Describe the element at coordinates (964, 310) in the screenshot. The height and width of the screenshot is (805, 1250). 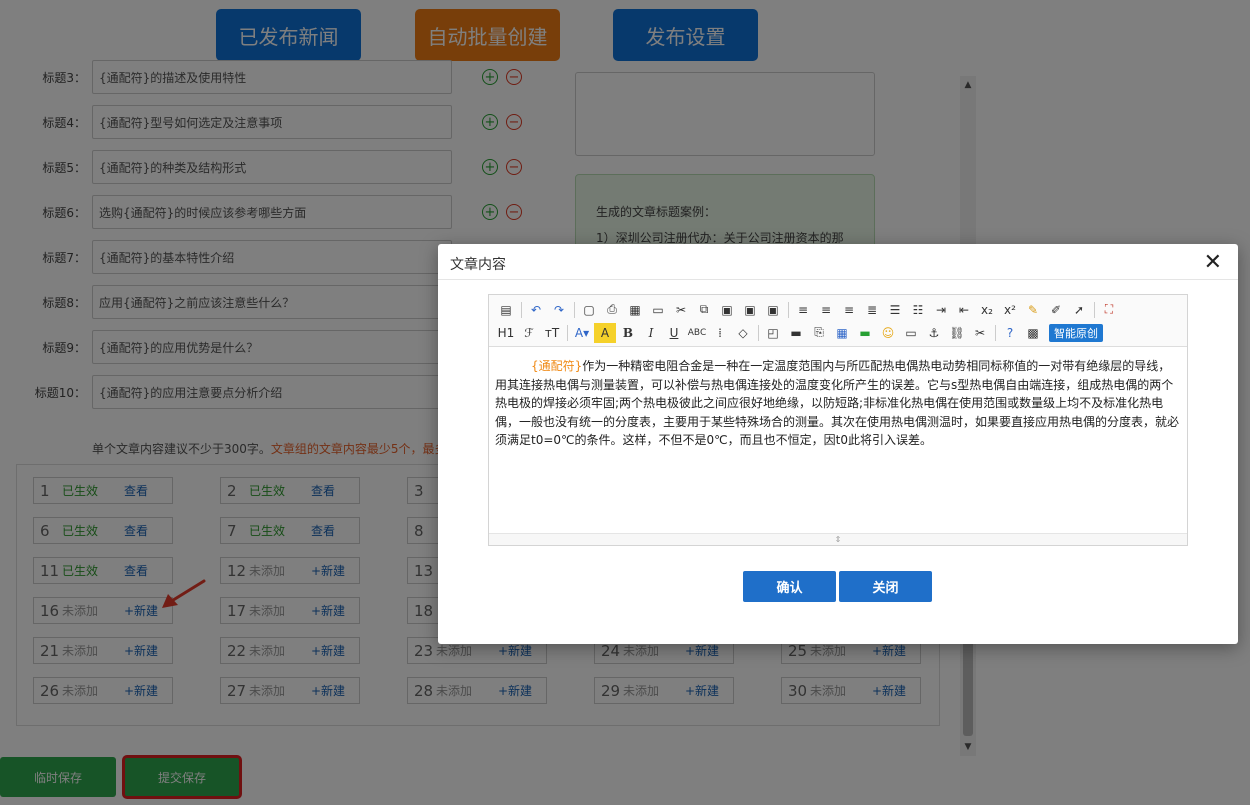
I see `outdent-icon: ⇤` at that location.